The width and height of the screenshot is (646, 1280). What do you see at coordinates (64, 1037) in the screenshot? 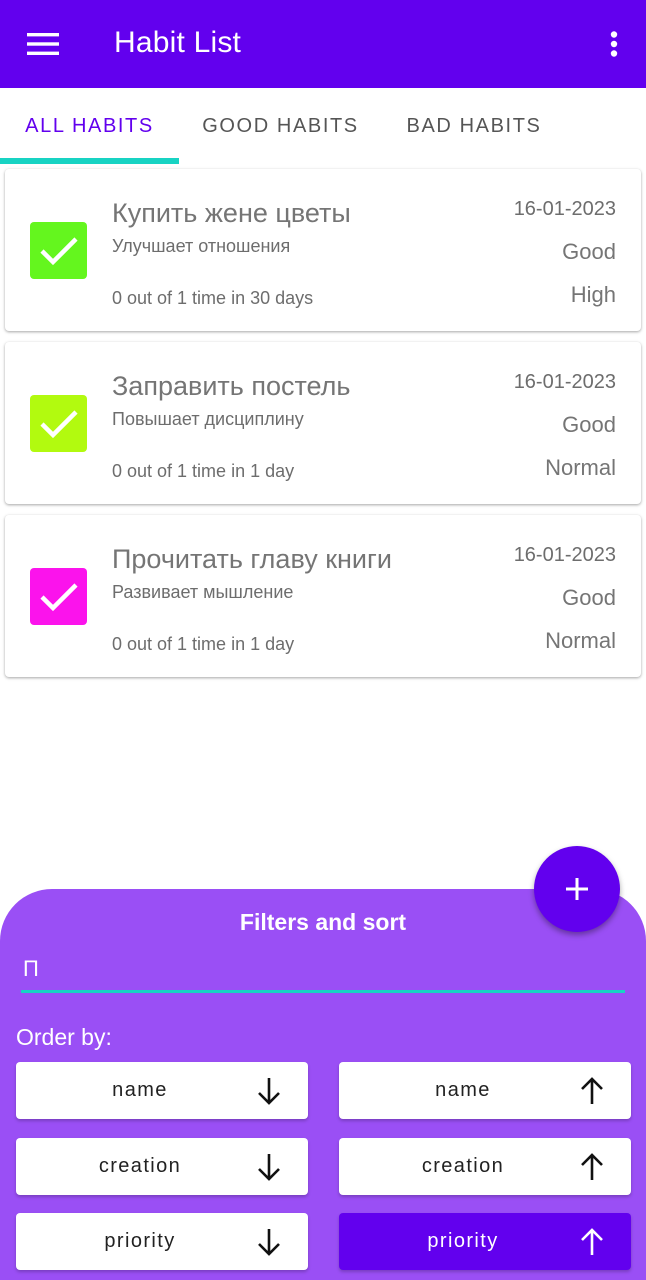
I see `order-by-label: Order by:` at bounding box center [64, 1037].